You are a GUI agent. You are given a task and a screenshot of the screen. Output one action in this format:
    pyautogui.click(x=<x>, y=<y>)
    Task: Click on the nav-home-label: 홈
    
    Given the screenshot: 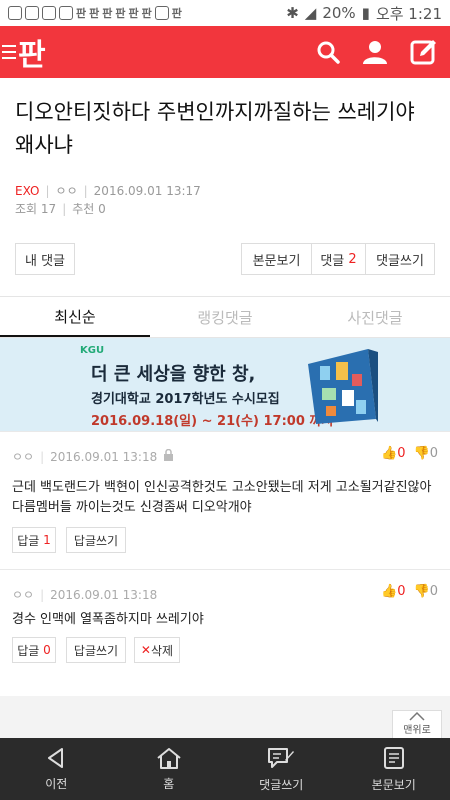 What is the action you would take?
    pyautogui.click(x=169, y=783)
    